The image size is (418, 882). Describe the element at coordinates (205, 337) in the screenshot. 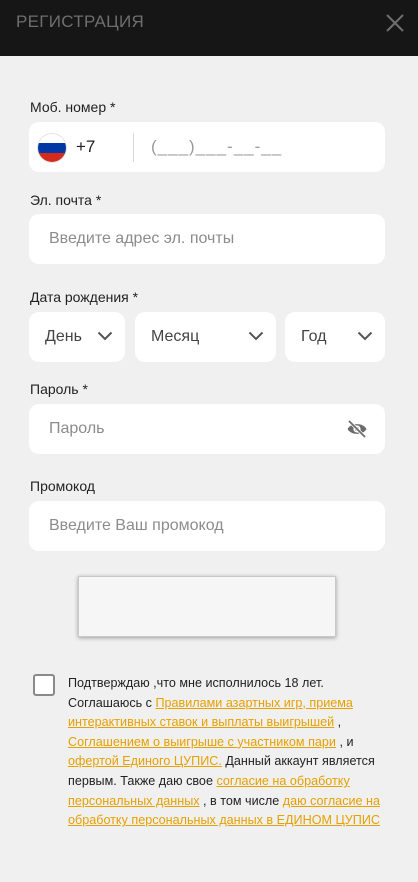

I see `month-select: Месяц` at that location.